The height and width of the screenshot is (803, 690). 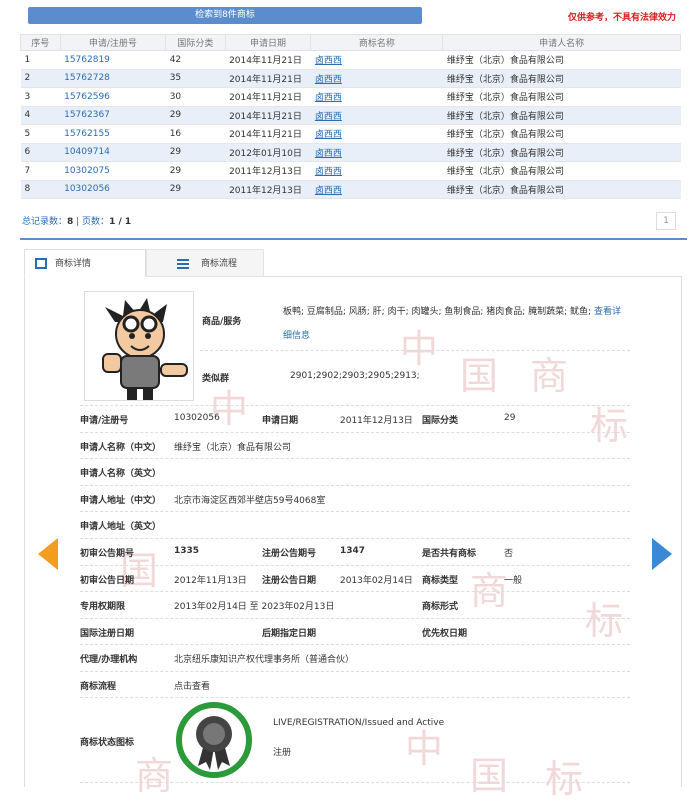 What do you see at coordinates (85, 263) in the screenshot?
I see `tab-detail: 商标详情` at bounding box center [85, 263].